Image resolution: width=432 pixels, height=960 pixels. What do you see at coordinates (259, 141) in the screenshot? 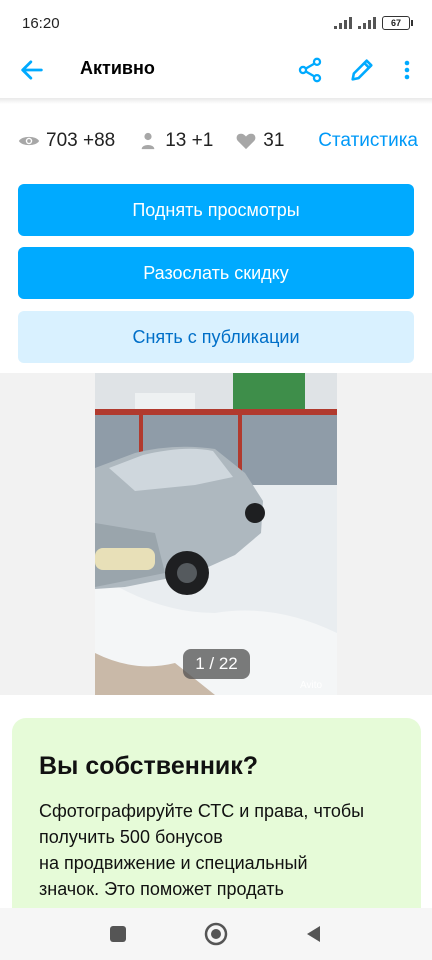
I see `favorites-stat: 31` at bounding box center [259, 141].